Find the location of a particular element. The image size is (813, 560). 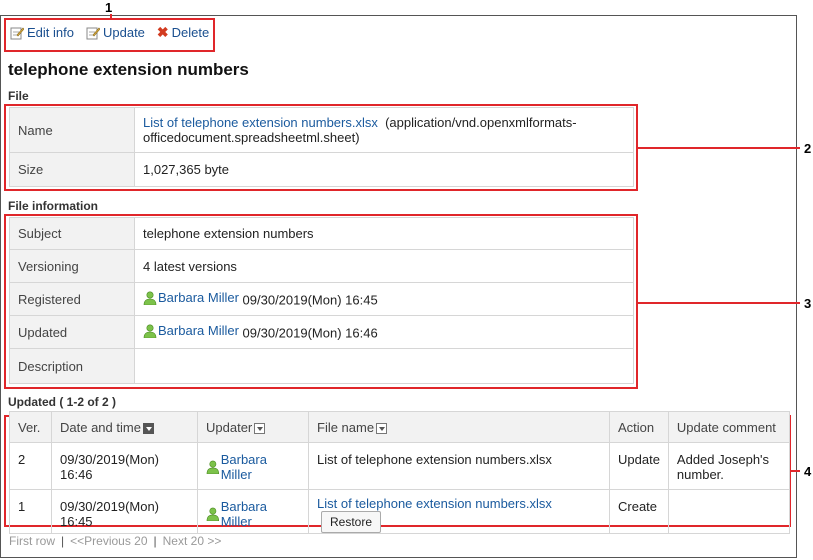

callout-4: 4 is located at coordinates (808, 471).